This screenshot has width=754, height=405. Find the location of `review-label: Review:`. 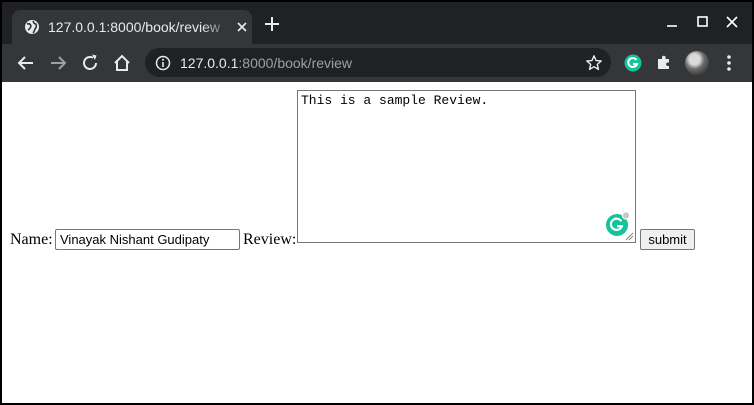

review-label: Review: is located at coordinates (270, 239).